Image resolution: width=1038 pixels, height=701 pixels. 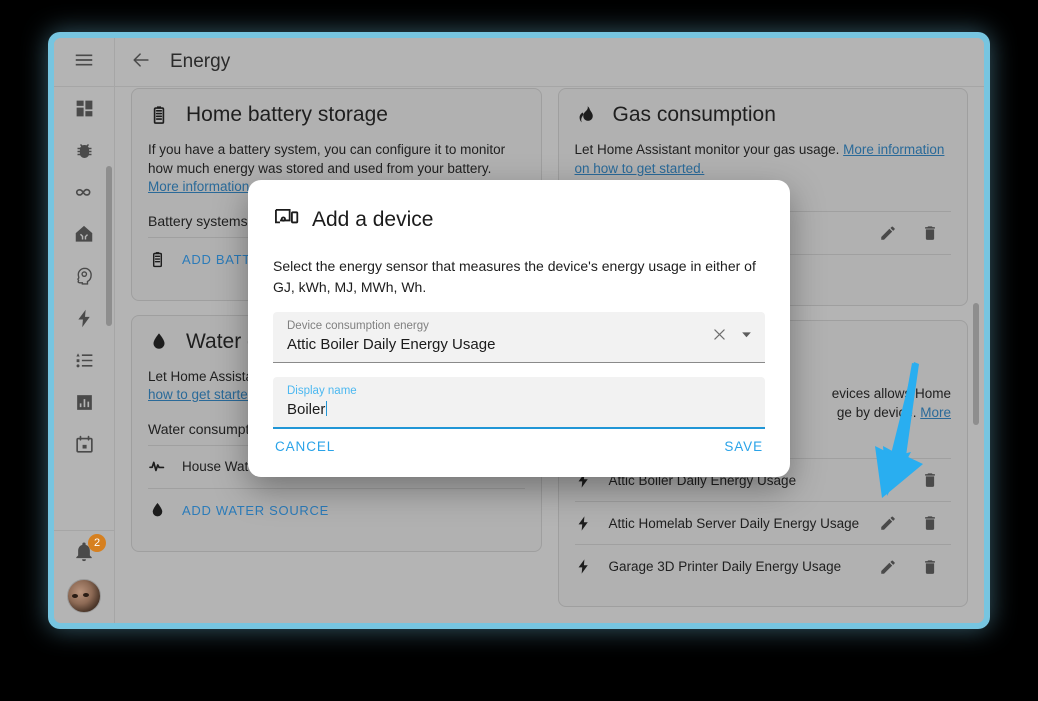 What do you see at coordinates (286, 220) in the screenshot?
I see `devices-icon` at bounding box center [286, 220].